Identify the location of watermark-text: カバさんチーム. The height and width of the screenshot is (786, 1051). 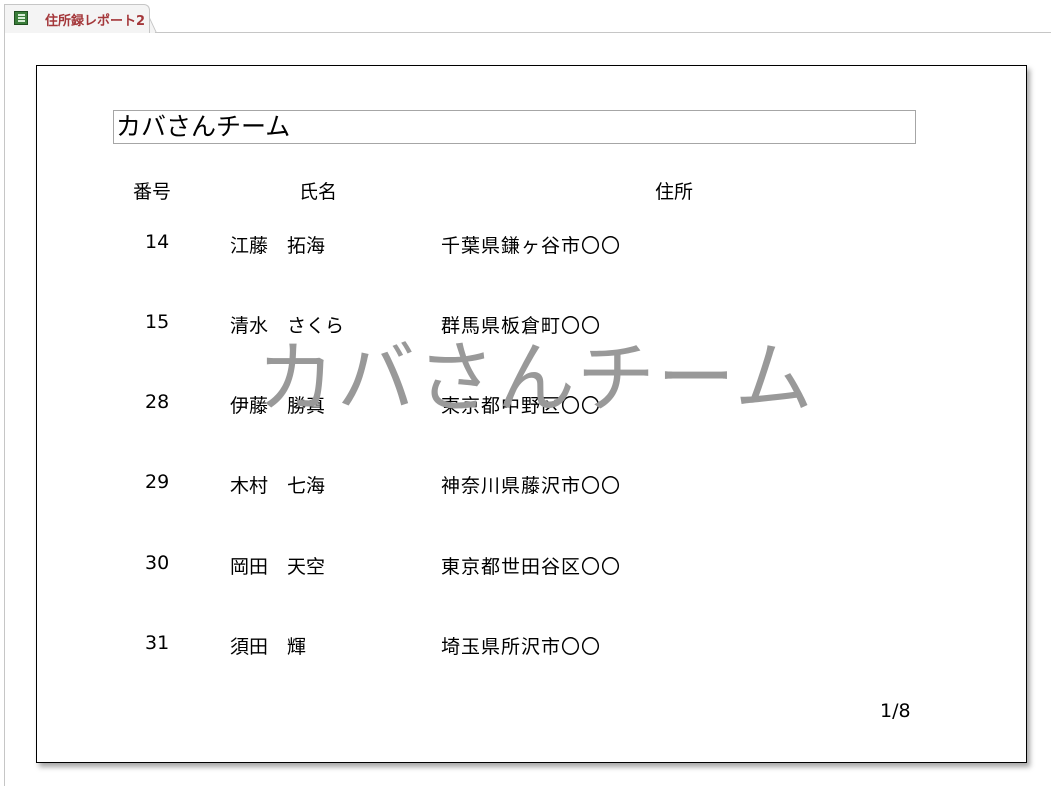
(536, 379).